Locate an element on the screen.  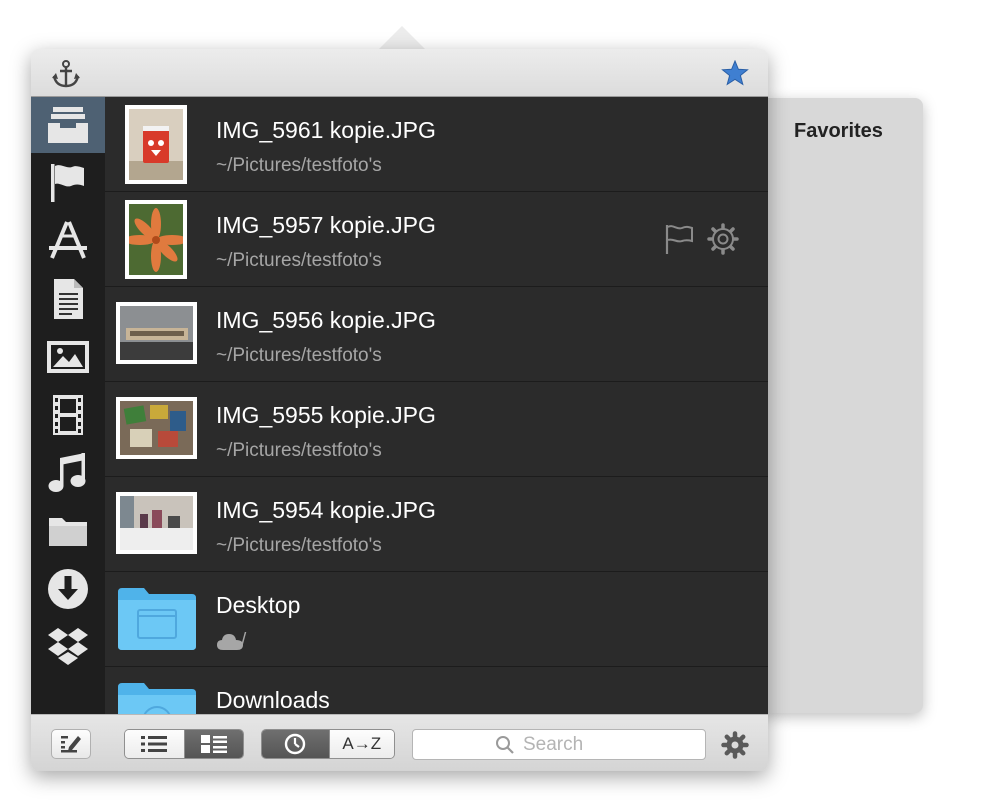
file-name: IMG_5955 kopie.JPG is located at coordinates (326, 415).